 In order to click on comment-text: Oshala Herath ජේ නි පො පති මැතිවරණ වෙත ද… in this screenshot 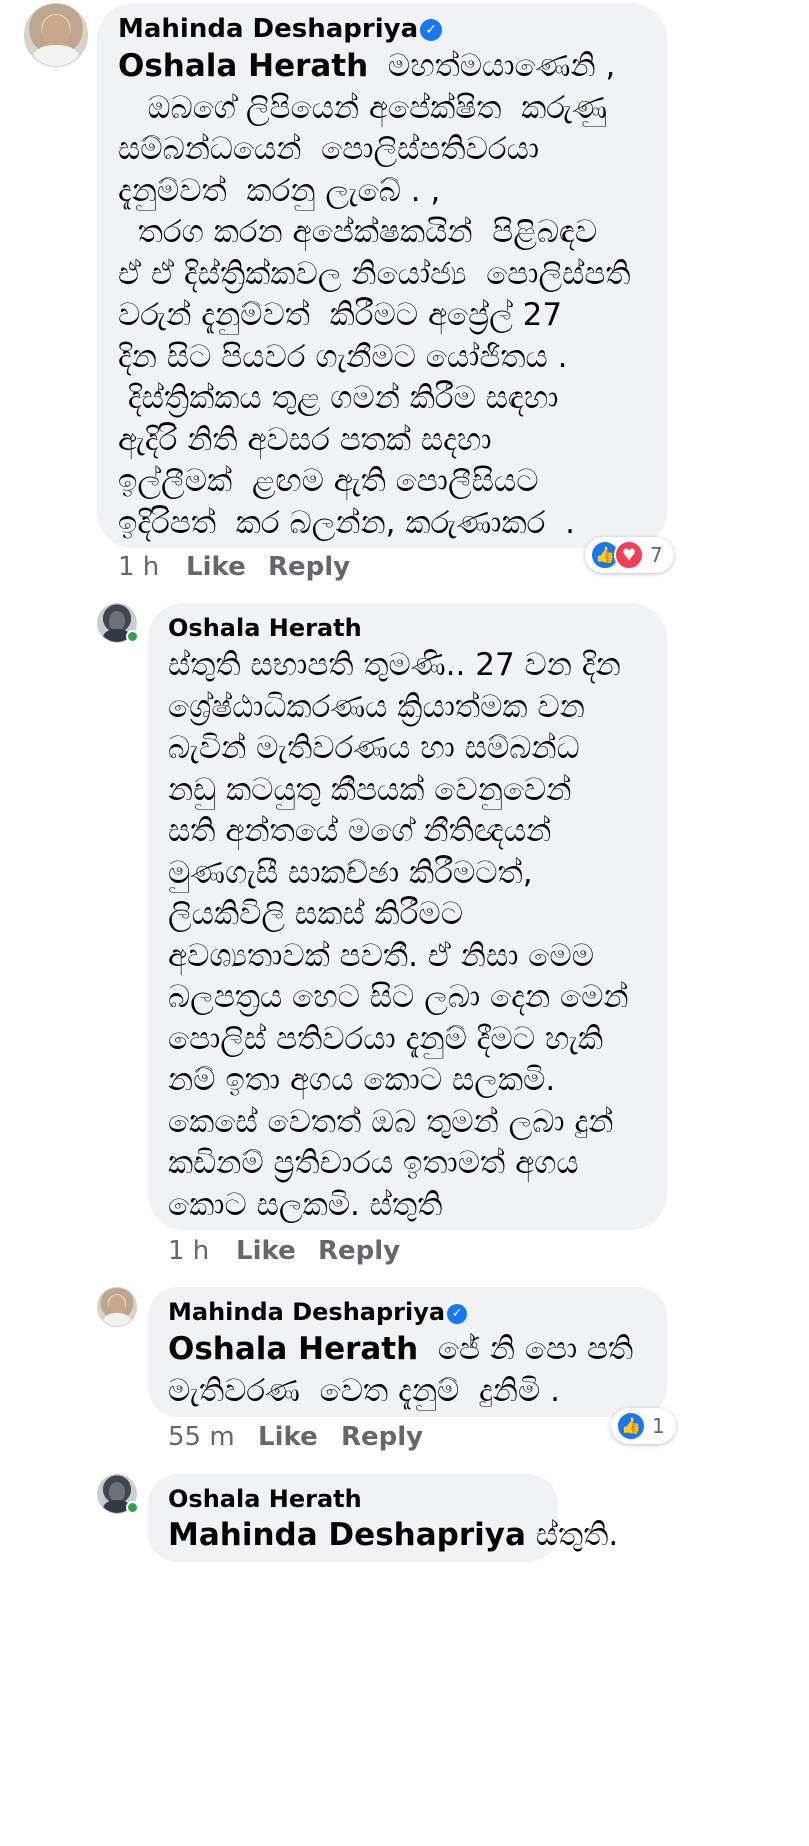, I will do `click(401, 1370)`.